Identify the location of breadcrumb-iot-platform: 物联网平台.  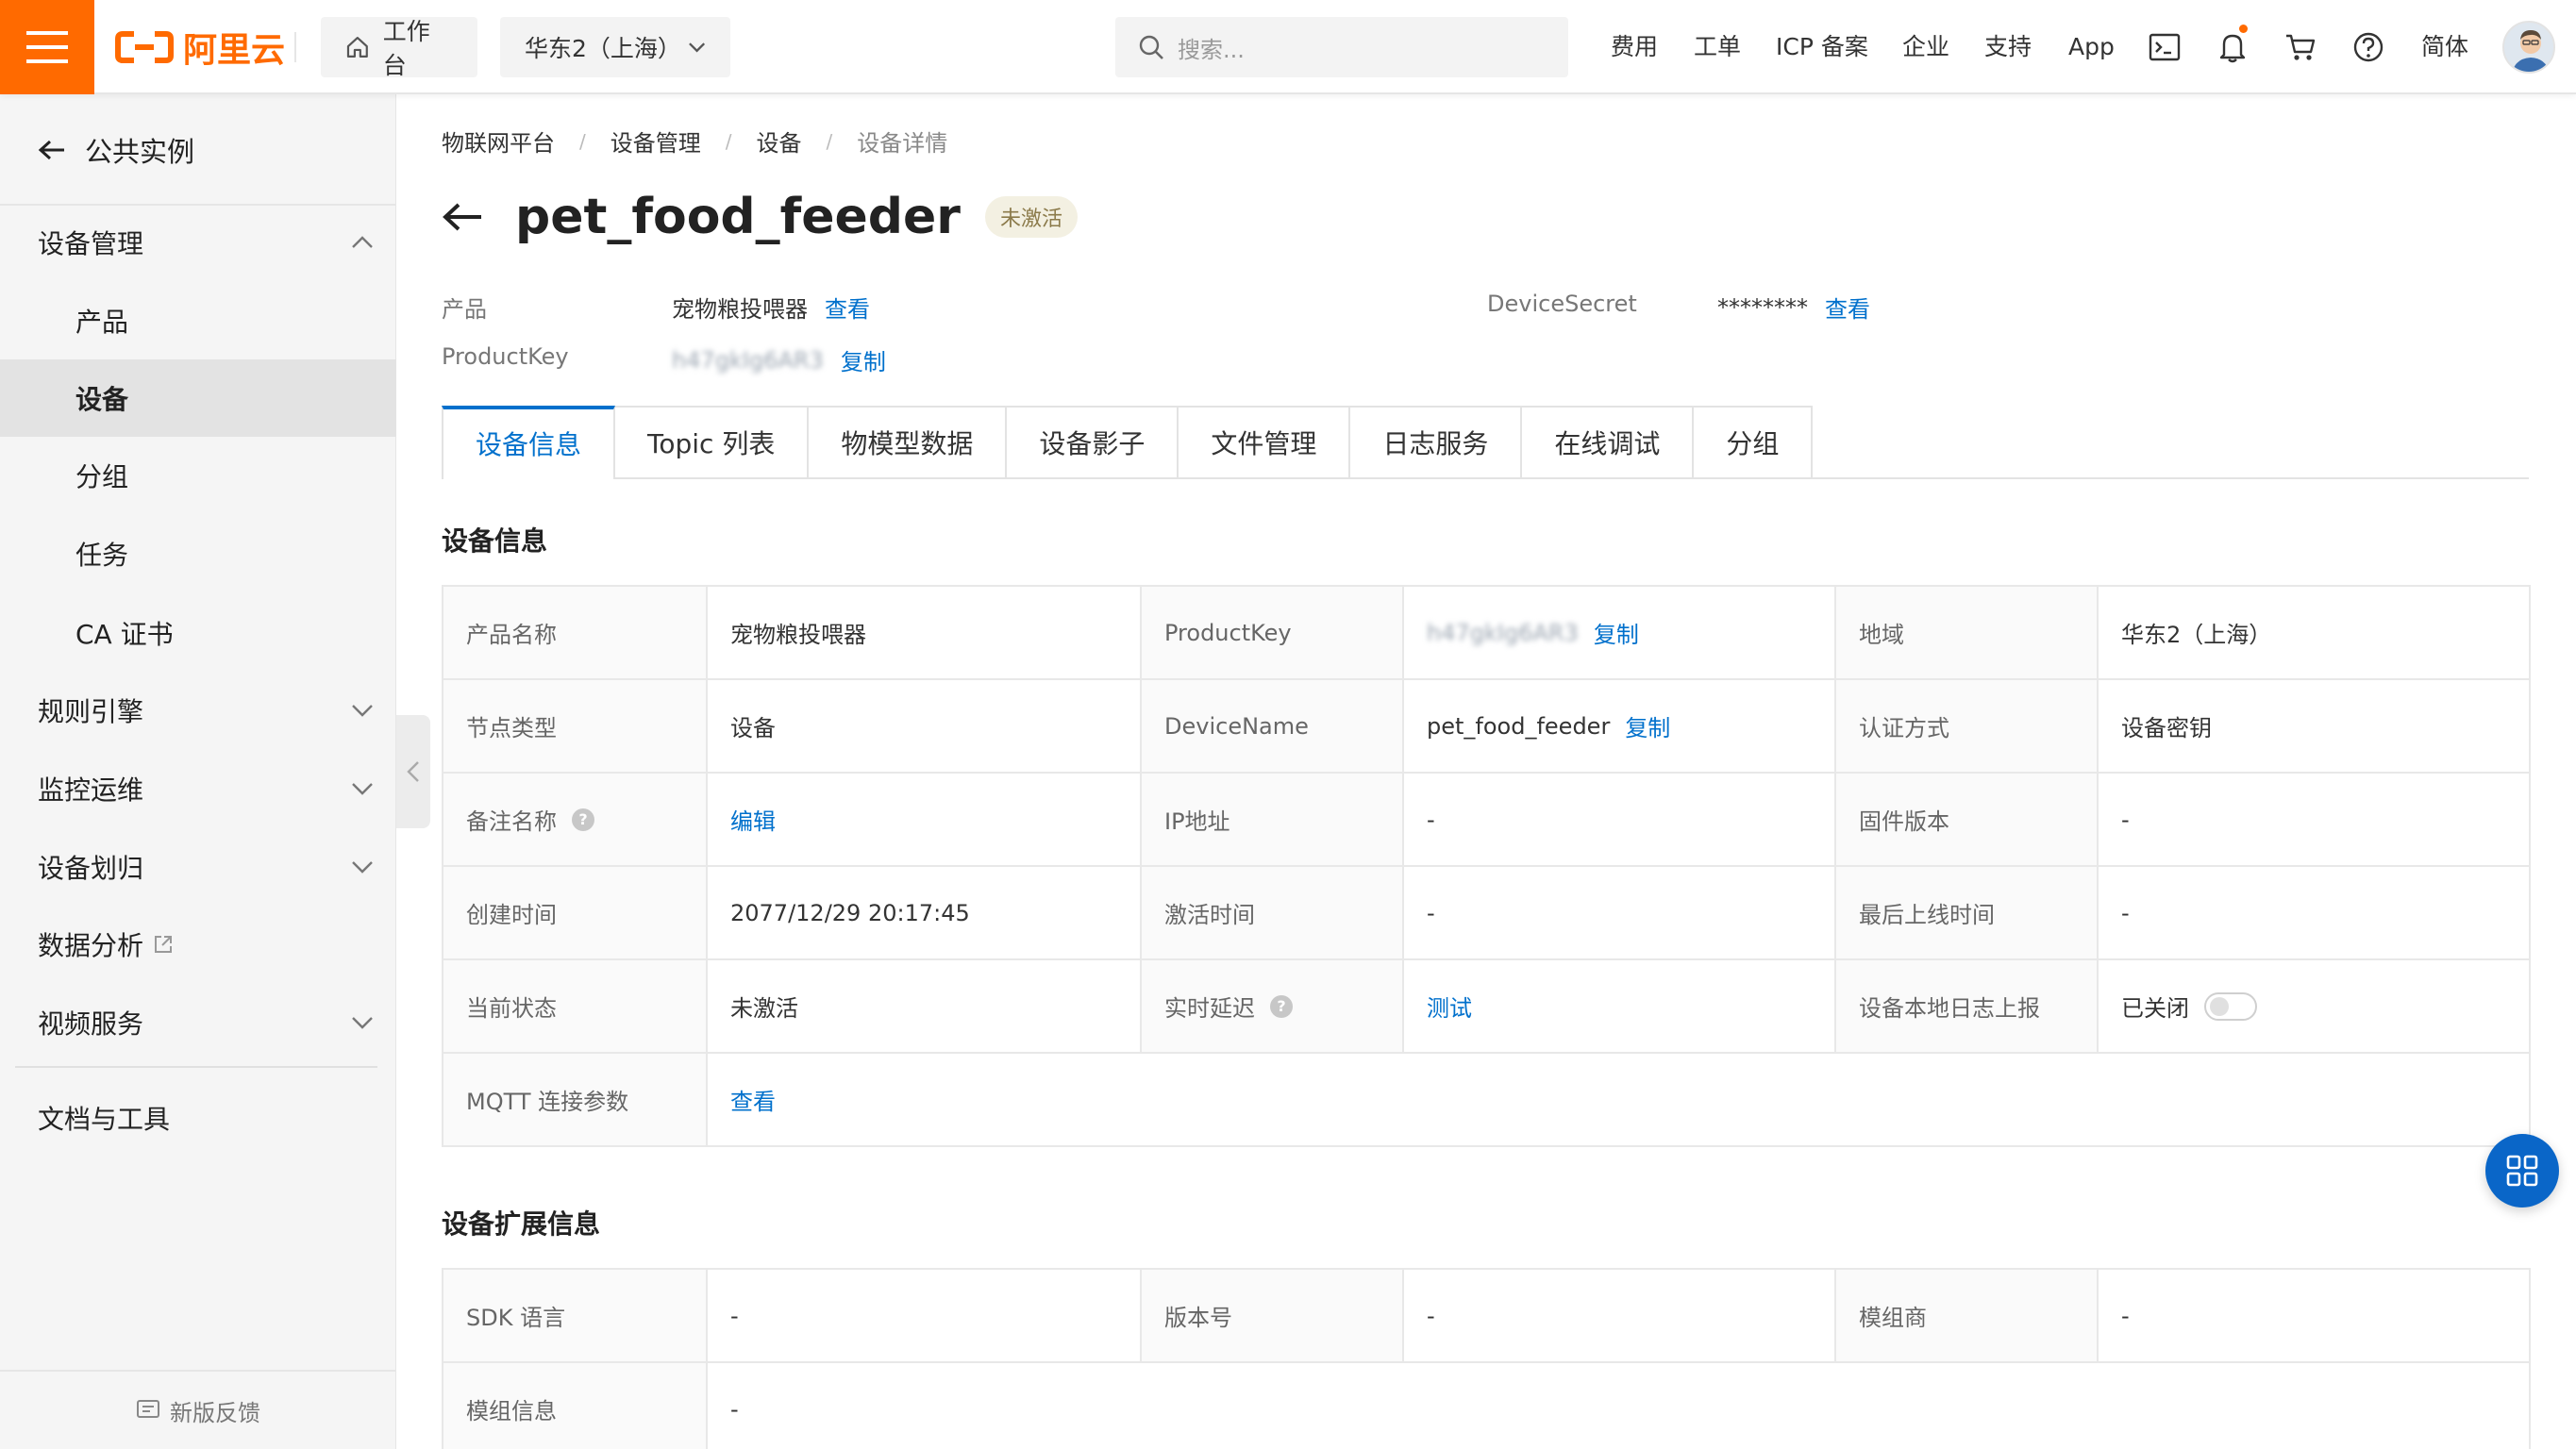
(498, 141).